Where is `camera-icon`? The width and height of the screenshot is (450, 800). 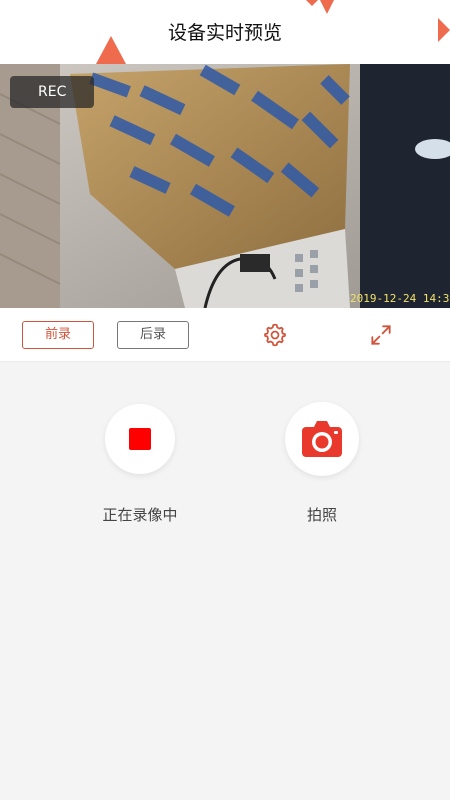 camera-icon is located at coordinates (322, 439).